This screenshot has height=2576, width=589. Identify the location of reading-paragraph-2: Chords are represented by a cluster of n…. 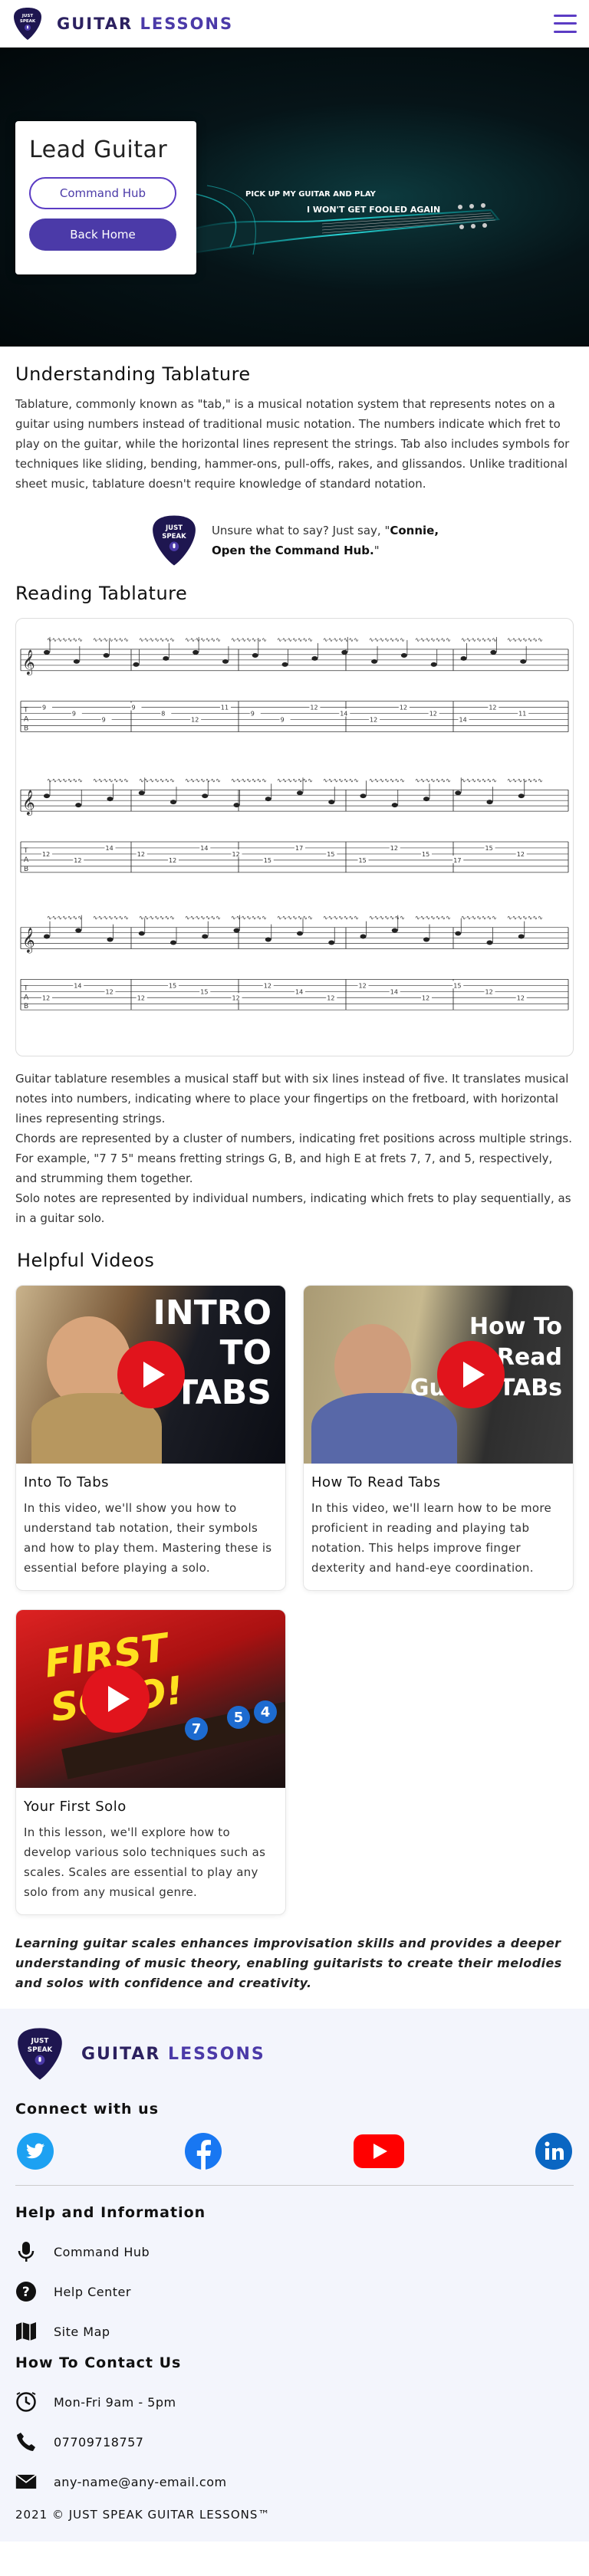
(293, 1159).